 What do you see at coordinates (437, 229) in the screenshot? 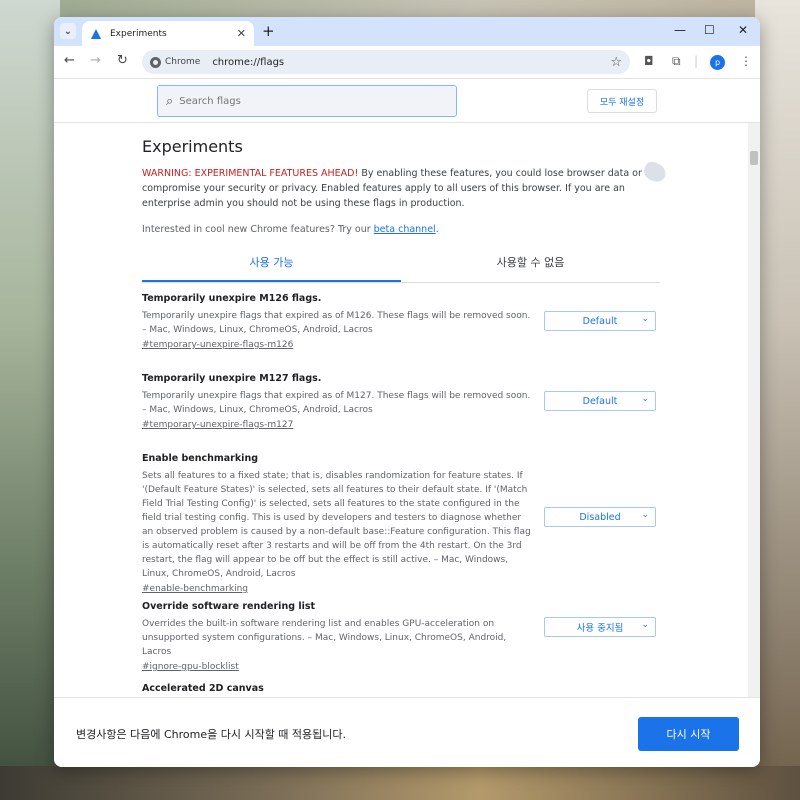
I see `beta-note-suffix: .` at bounding box center [437, 229].